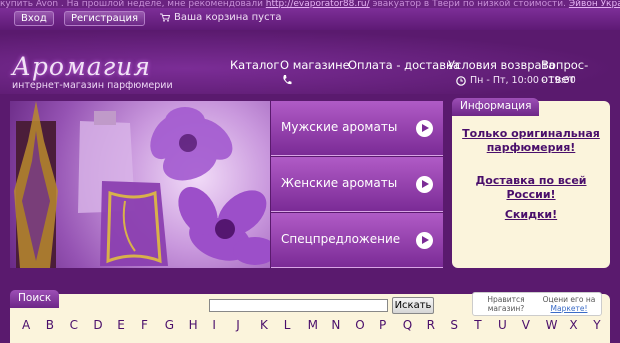 The width and height of the screenshot is (620, 343). What do you see at coordinates (339, 183) in the screenshot?
I see `menu-label-women: Женские ароматы` at bounding box center [339, 183].